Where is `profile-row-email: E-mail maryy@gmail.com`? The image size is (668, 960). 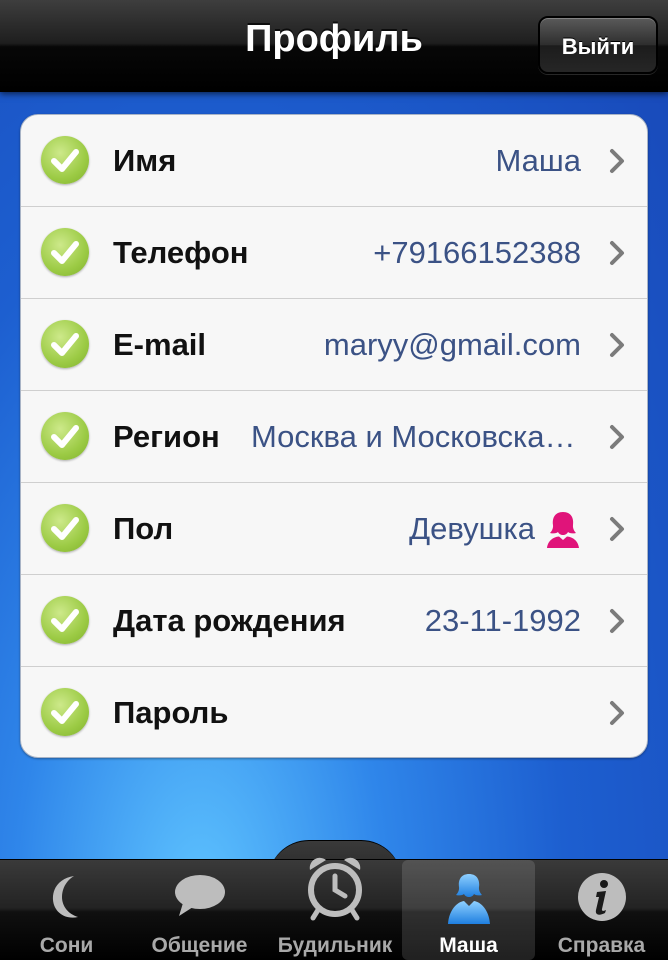
profile-row-email: E-mail maryy@gmail.com is located at coordinates (334, 345).